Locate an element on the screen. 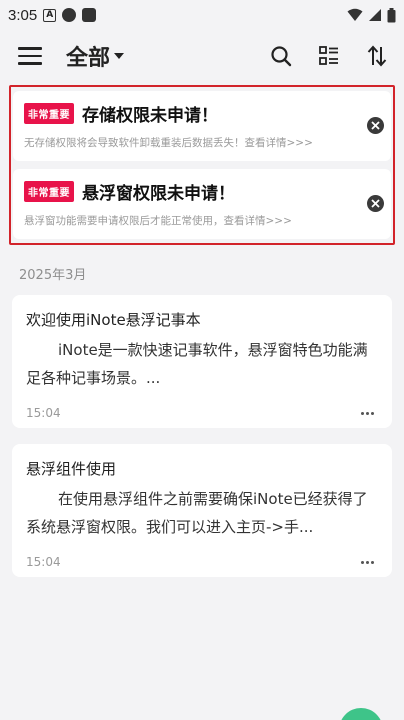 The width and height of the screenshot is (404, 720). status-right is located at coordinates (371, 15).